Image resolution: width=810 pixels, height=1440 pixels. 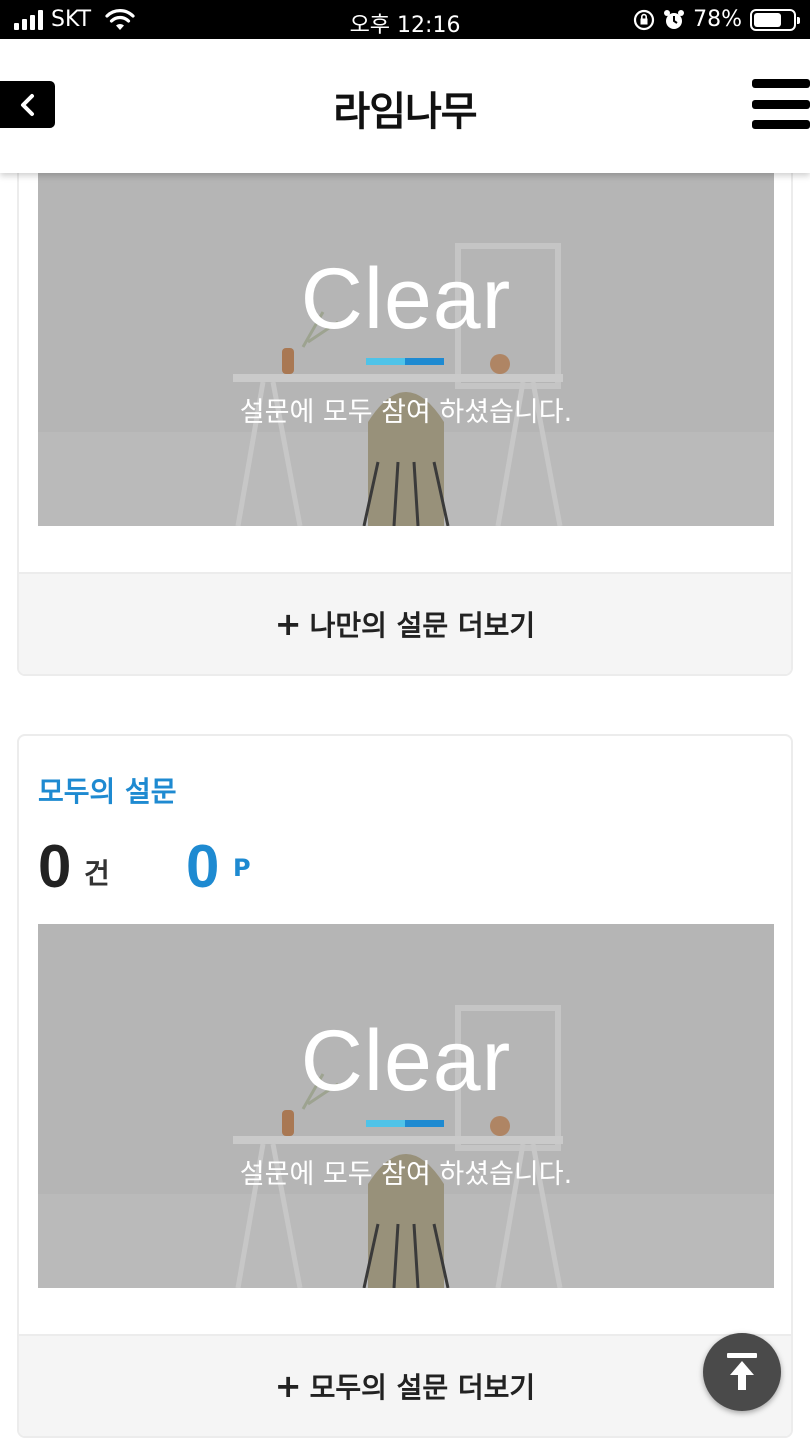 What do you see at coordinates (107, 791) in the screenshot?
I see `section-title: 모두의 설문` at bounding box center [107, 791].